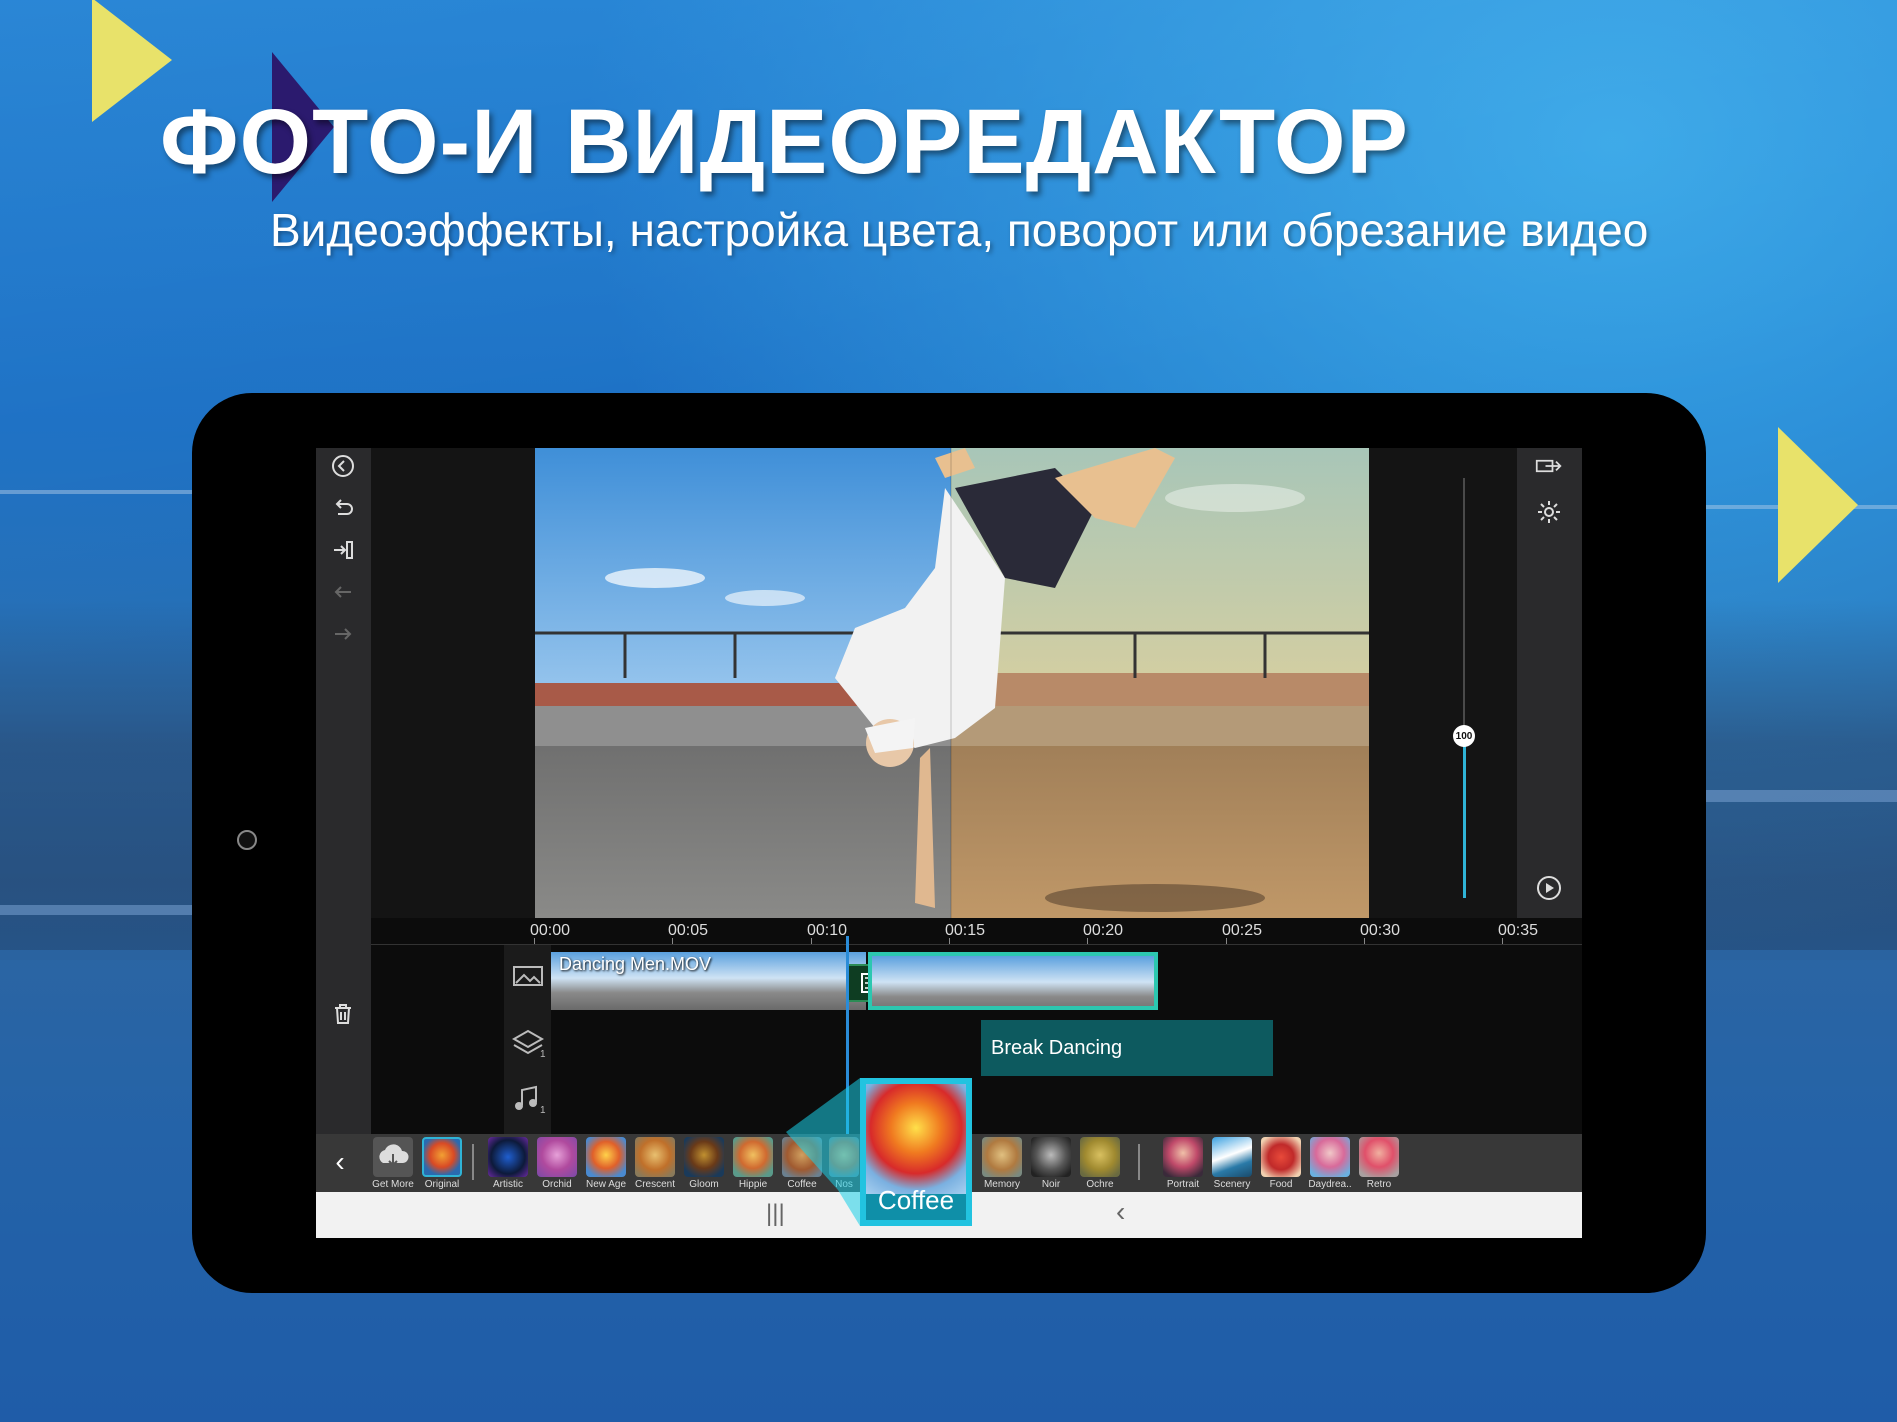 This screenshot has height=1422, width=1897. Describe the element at coordinates (343, 550) in the screenshot. I see `import-icon` at that location.